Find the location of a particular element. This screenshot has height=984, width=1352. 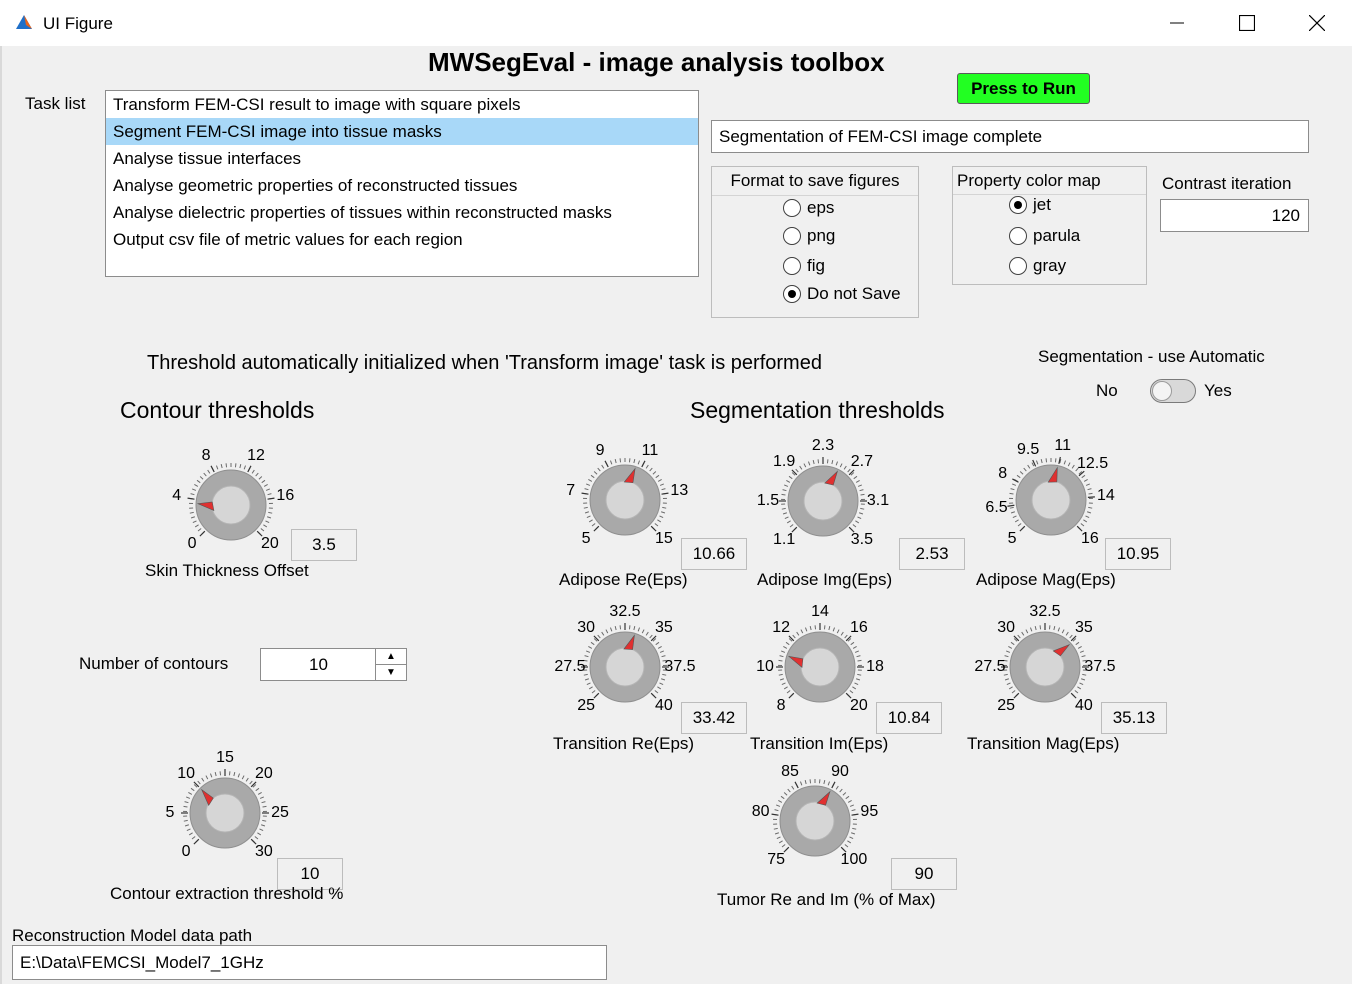

window-title: UI Figure is located at coordinates (78, 23).